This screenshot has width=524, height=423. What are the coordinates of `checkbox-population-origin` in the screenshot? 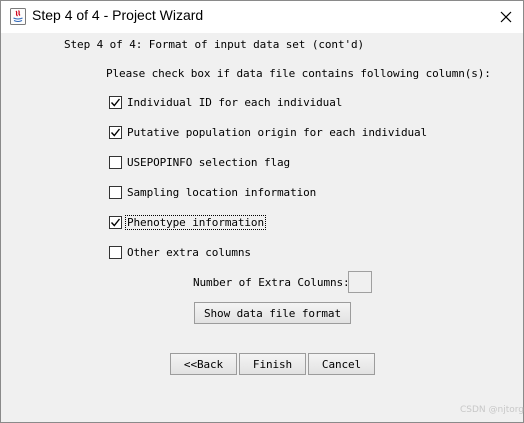 It's located at (115, 132).